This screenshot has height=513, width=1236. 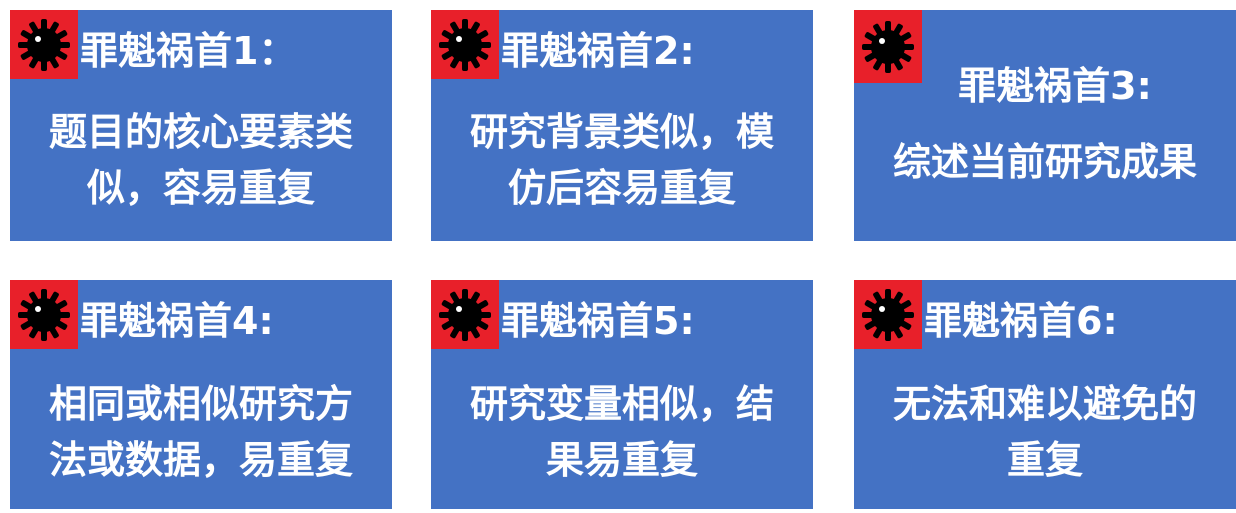 What do you see at coordinates (1045, 432) in the screenshot?
I see `card-description: 无法和难以避免的 重复` at bounding box center [1045, 432].